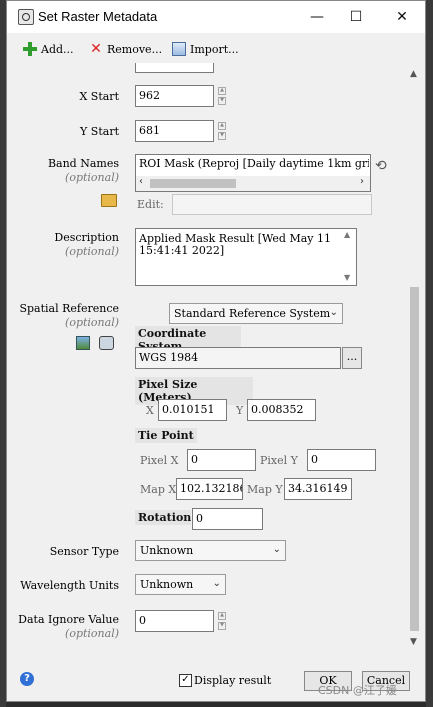 The width and height of the screenshot is (433, 707). I want to click on x-start-spinner: ▲ ▼, so click(222, 96).